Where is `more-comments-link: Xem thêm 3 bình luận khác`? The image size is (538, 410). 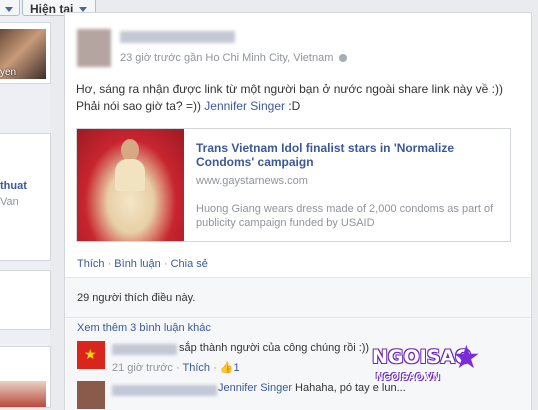
more-comments-link: Xem thêm 3 bình luận khác is located at coordinates (144, 328).